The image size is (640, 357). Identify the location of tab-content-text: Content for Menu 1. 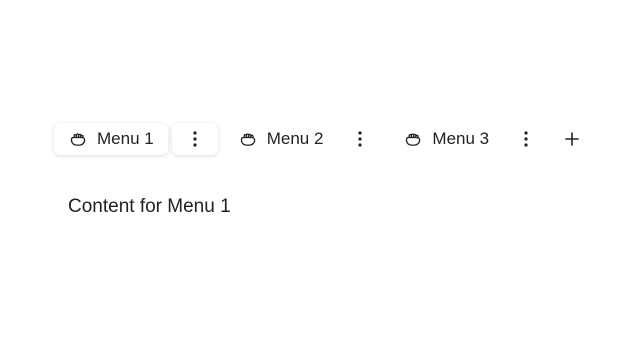
(149, 206).